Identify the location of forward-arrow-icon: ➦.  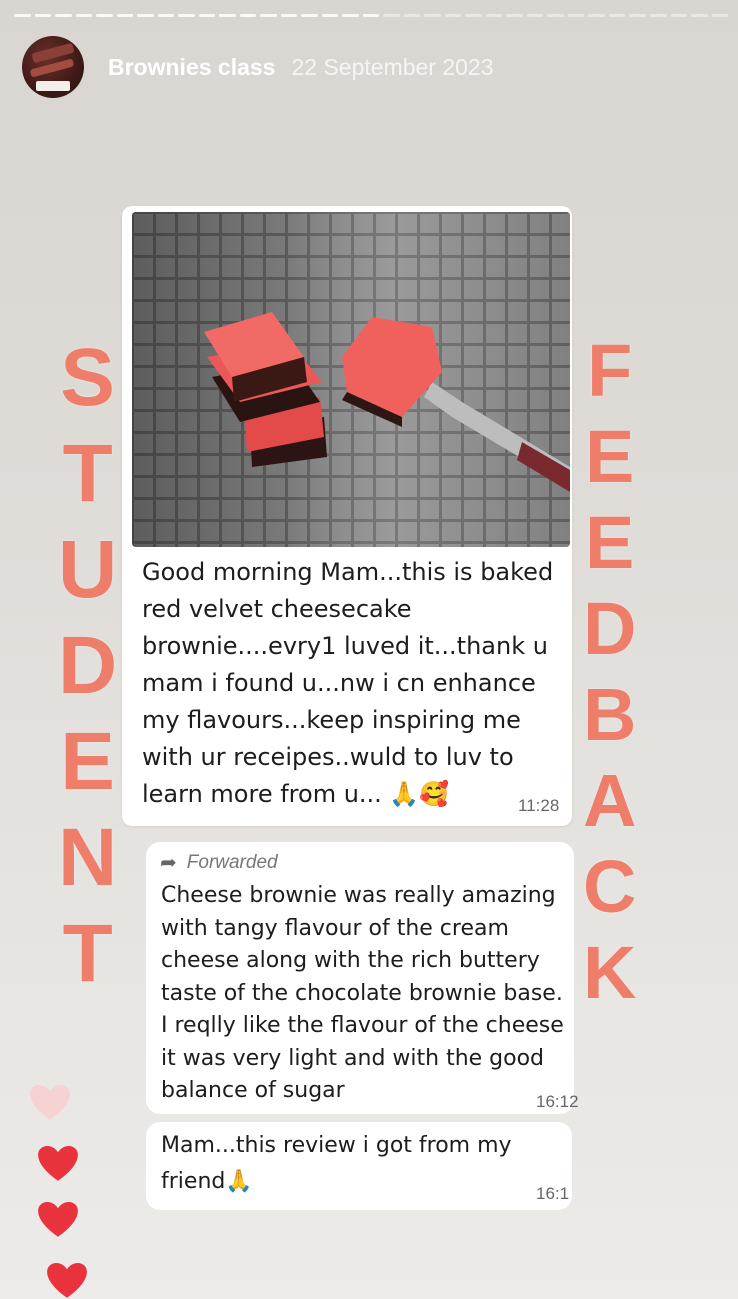
(168, 863).